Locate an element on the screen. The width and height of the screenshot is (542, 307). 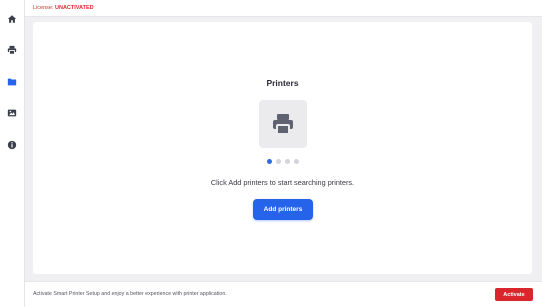
carousel-dots is located at coordinates (283, 161).